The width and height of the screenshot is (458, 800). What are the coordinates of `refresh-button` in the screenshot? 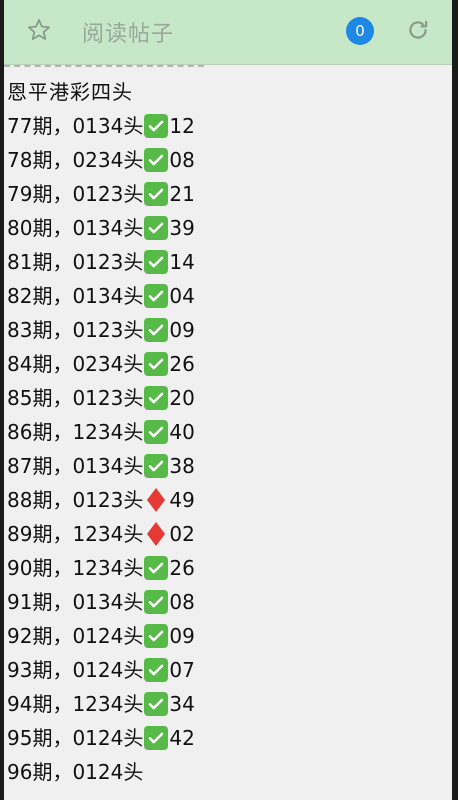 It's located at (418, 32).